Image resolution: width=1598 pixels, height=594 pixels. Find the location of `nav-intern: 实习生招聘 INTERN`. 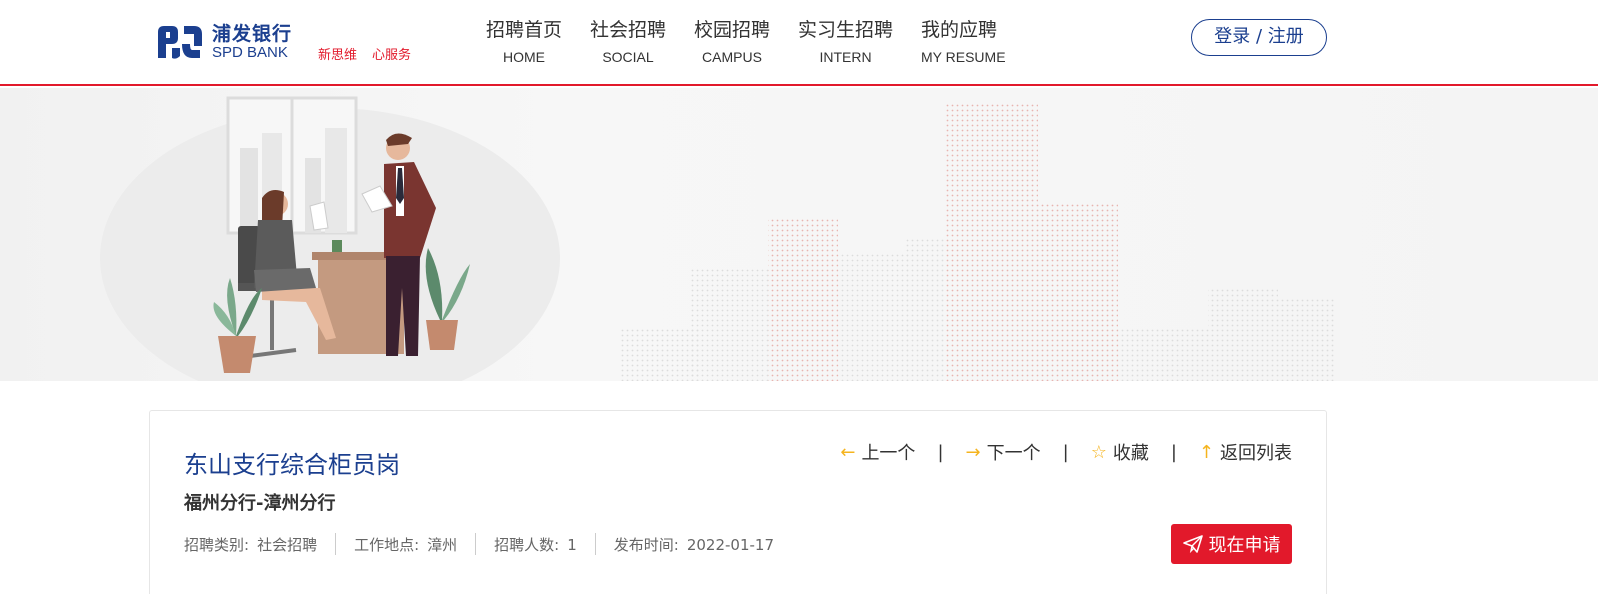

nav-intern: 实习生招聘 INTERN is located at coordinates (845, 41).